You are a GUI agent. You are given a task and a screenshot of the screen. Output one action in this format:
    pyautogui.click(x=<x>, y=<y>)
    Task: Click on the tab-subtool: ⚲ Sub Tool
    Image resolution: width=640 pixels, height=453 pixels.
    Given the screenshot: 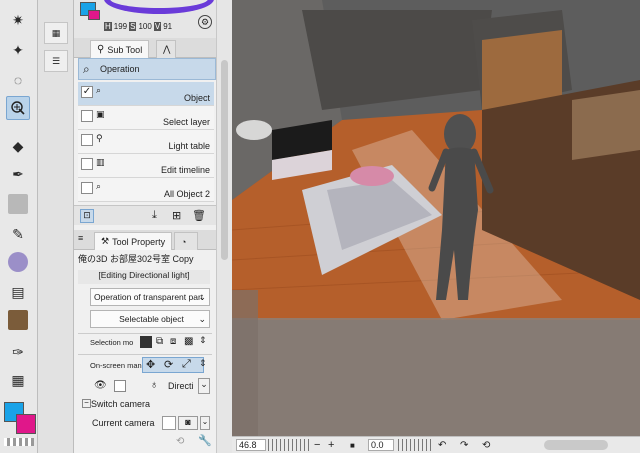 What is the action you would take?
    pyautogui.click(x=120, y=49)
    